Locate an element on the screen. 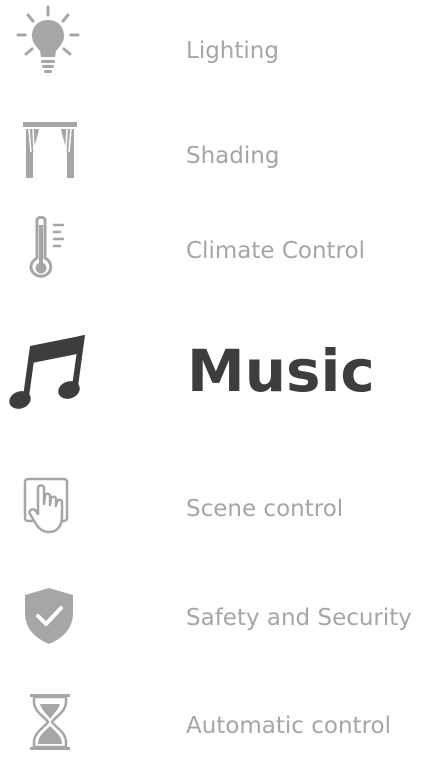 This screenshot has height=757, width=426. menu-item-climate-control: Climate Control is located at coordinates (213, 250).